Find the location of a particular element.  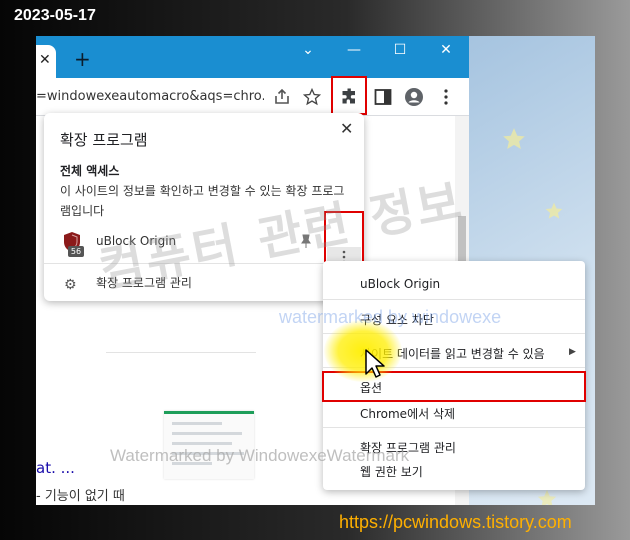

submenu-arrow-icon: ▶ is located at coordinates (572, 352).